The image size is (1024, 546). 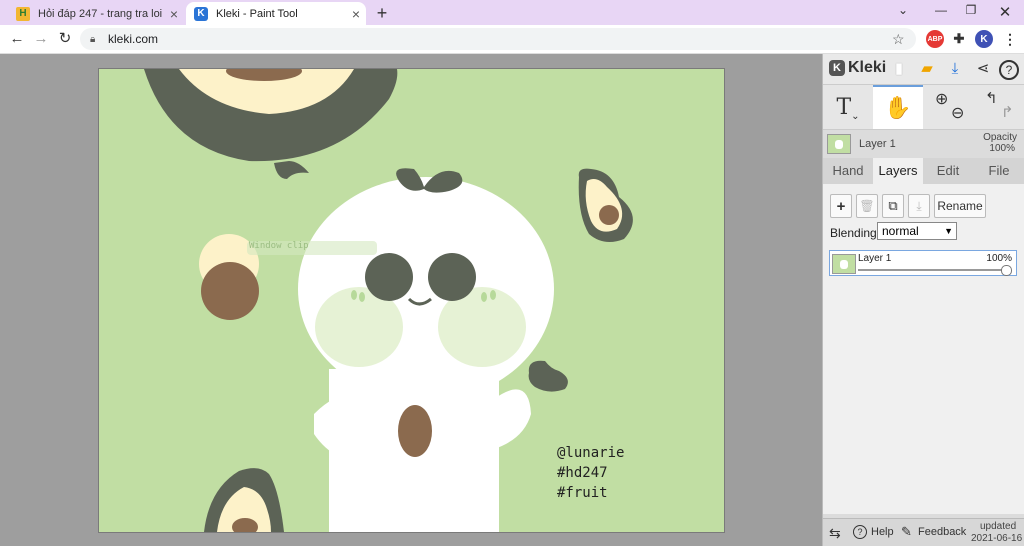 What do you see at coordinates (93, 39) in the screenshot?
I see `lock-icon: 🔒︎` at bounding box center [93, 39].